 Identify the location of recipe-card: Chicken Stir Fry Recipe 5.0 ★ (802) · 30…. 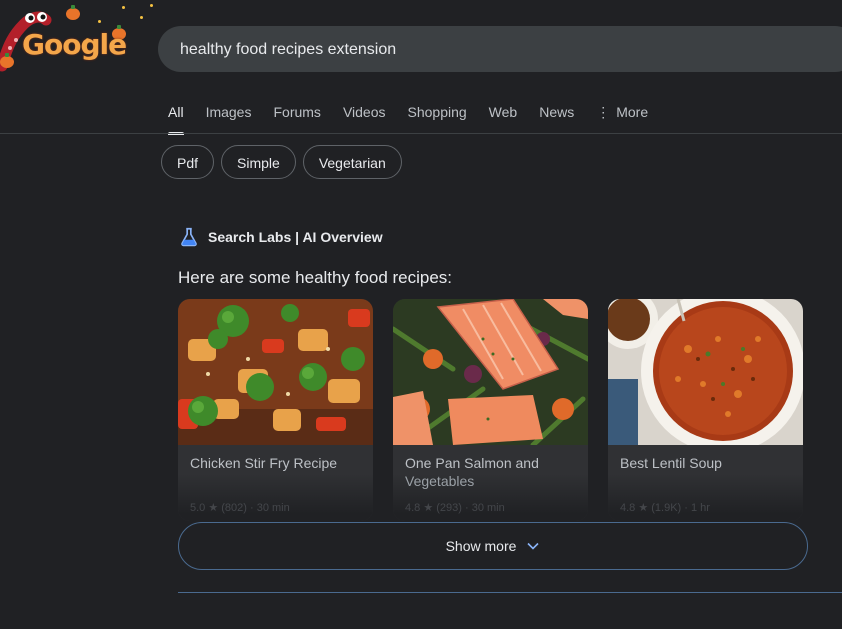
(275, 410).